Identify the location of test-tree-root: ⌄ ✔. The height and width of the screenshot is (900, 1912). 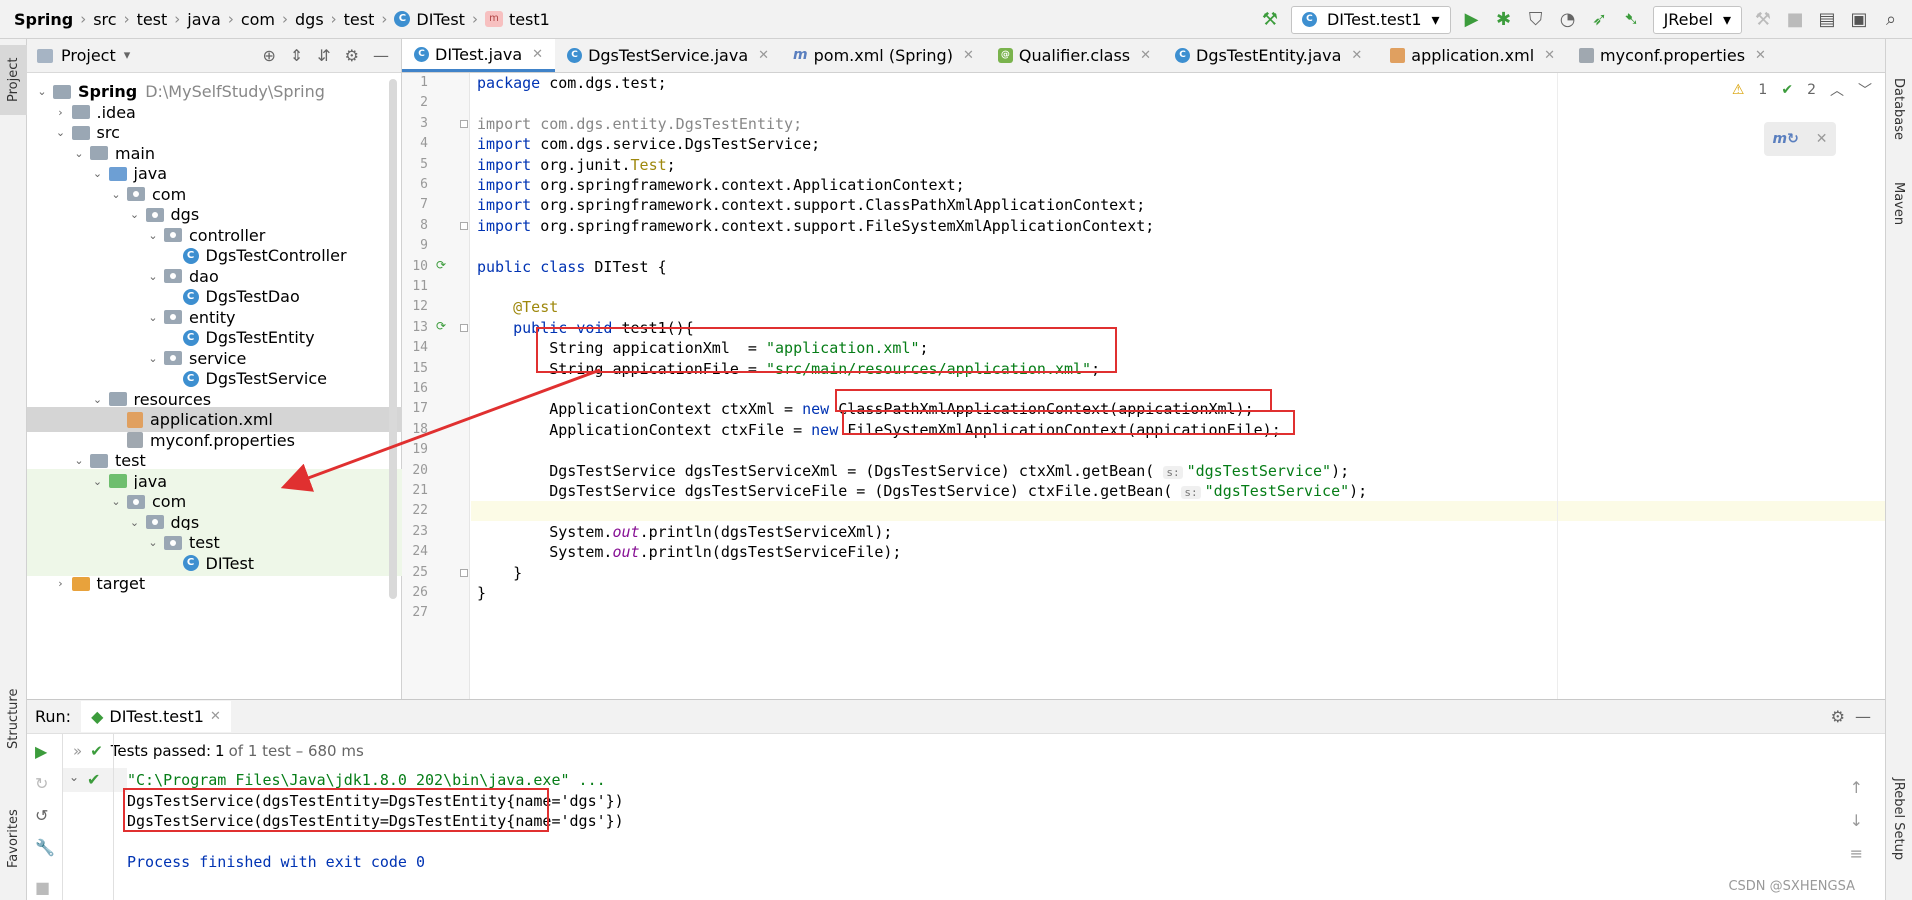
(95, 780).